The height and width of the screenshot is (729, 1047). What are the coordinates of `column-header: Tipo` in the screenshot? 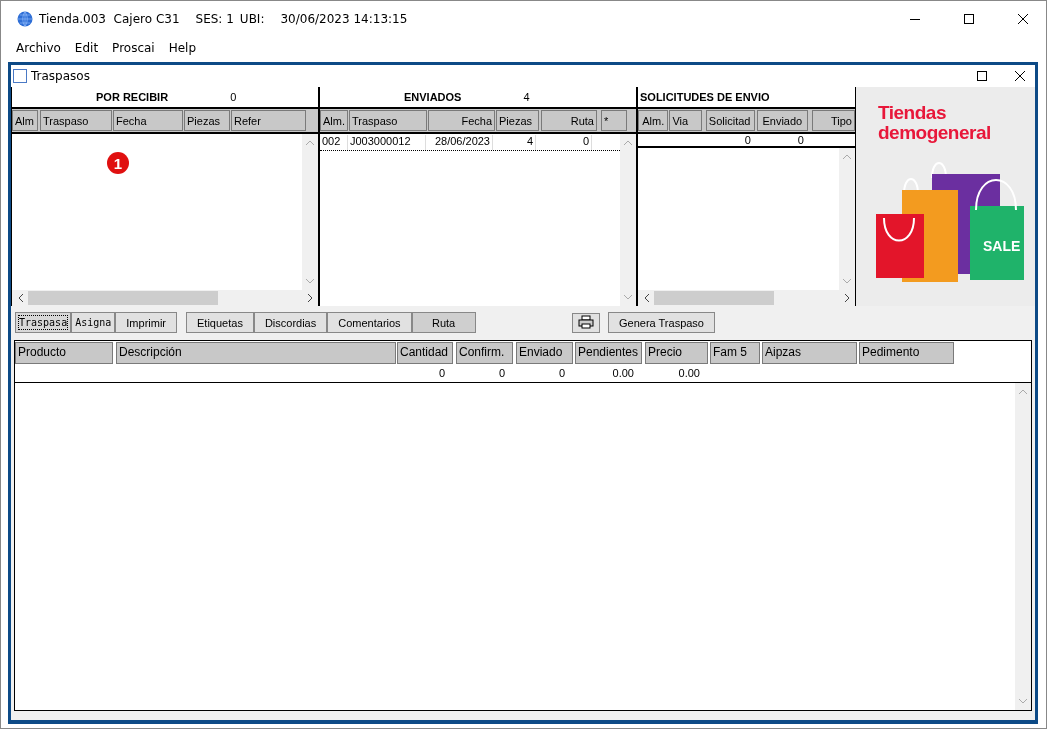 It's located at (833, 120).